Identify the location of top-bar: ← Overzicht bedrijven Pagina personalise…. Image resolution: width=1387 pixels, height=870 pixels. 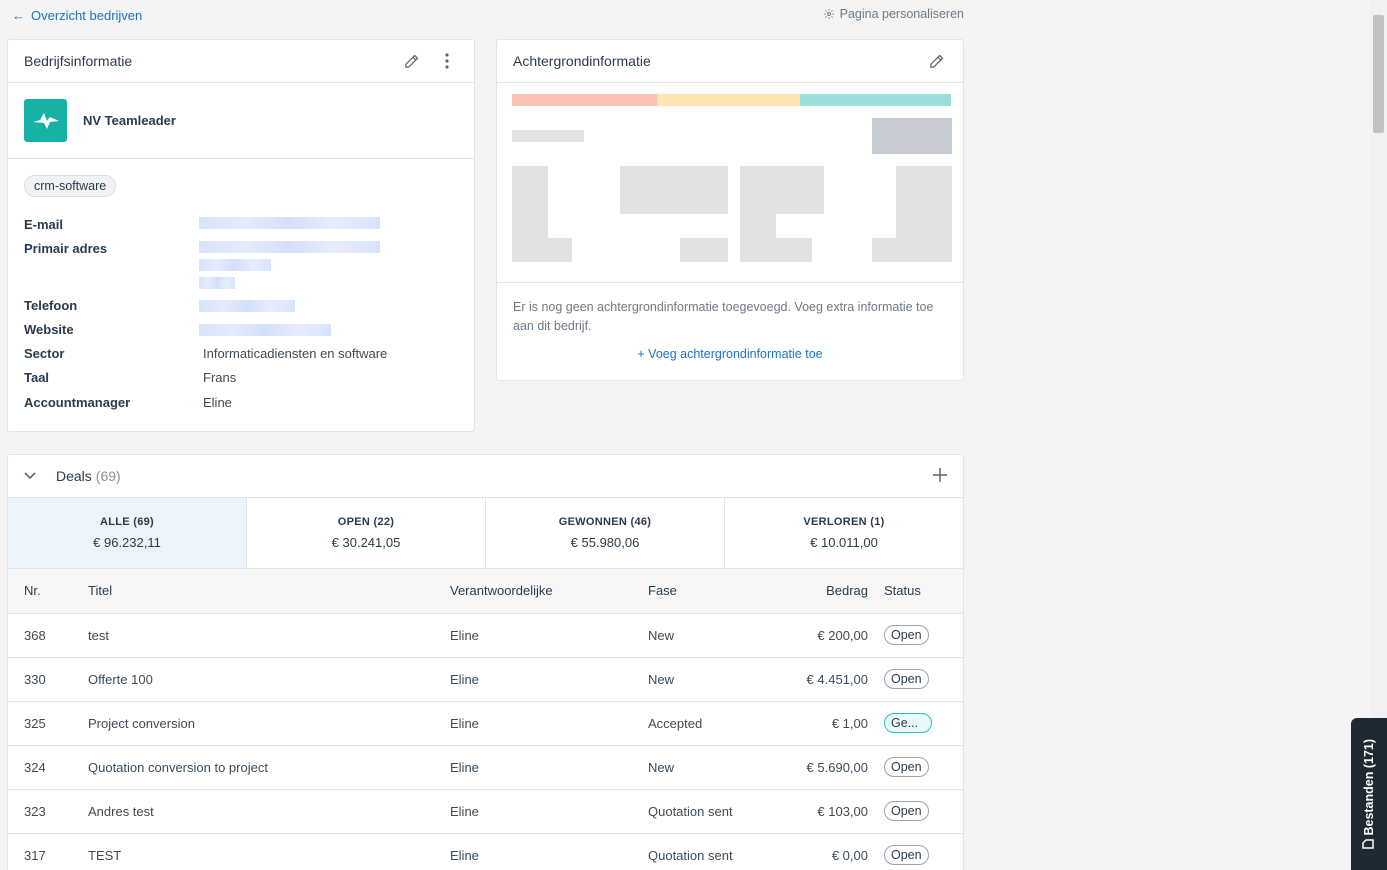
(490, 17).